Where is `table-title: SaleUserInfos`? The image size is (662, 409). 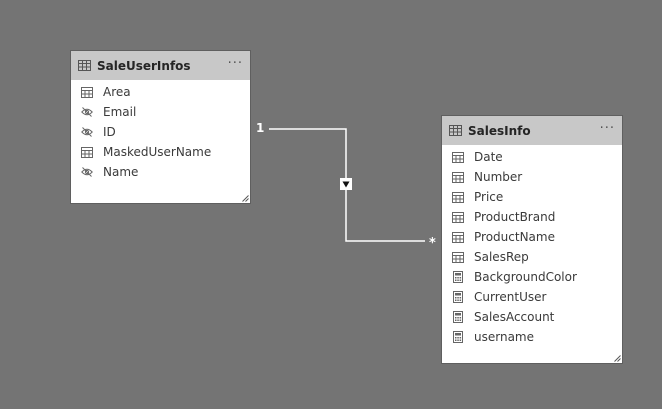 table-title: SaleUserInfos is located at coordinates (144, 65).